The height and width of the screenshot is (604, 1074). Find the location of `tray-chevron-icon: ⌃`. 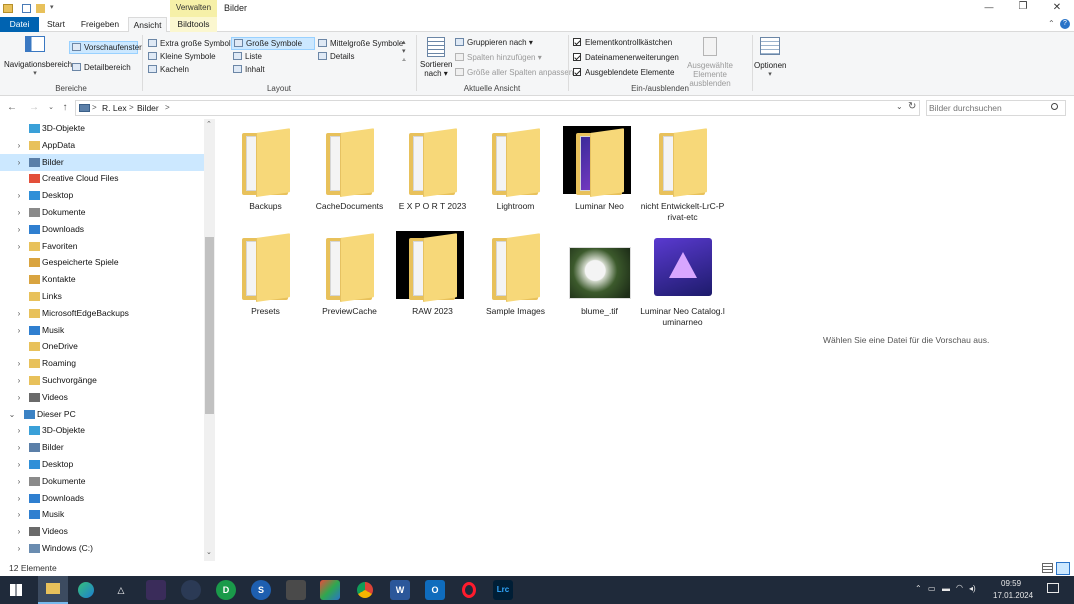

tray-chevron-icon: ⌃ is located at coordinates (918, 588).